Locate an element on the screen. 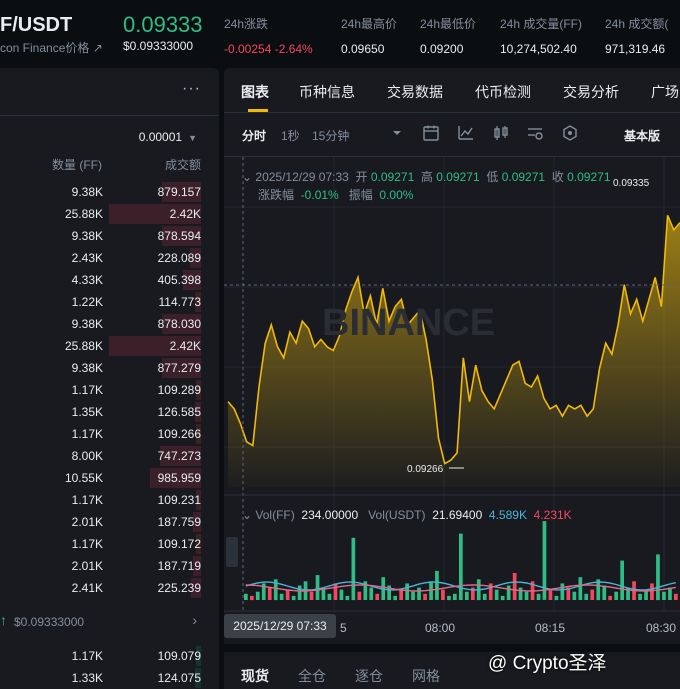  tab-spot: 现货 is located at coordinates (255, 676).